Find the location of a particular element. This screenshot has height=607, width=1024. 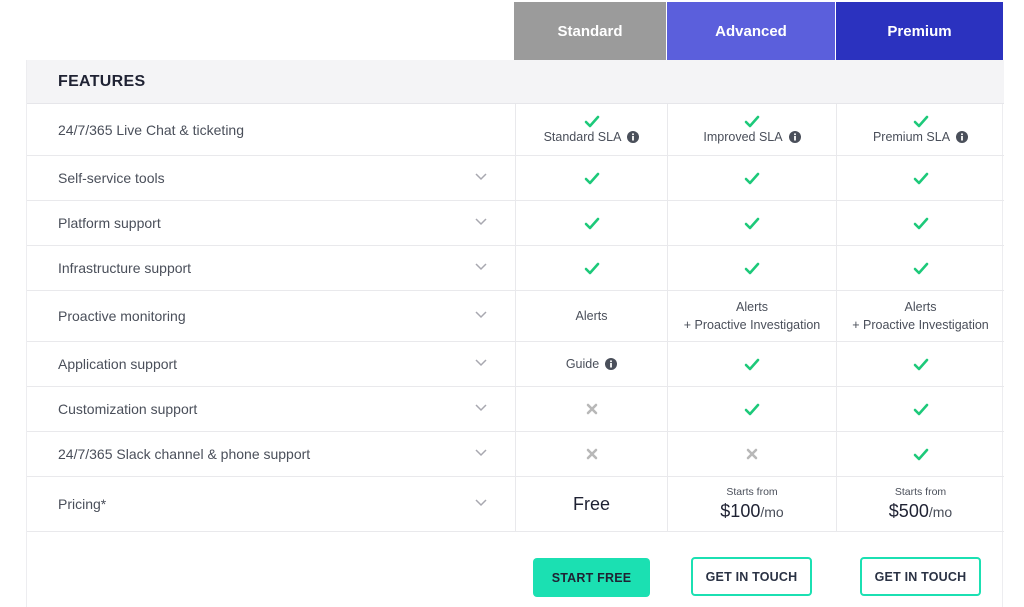

plan-header-premium: Premium is located at coordinates (919, 31).